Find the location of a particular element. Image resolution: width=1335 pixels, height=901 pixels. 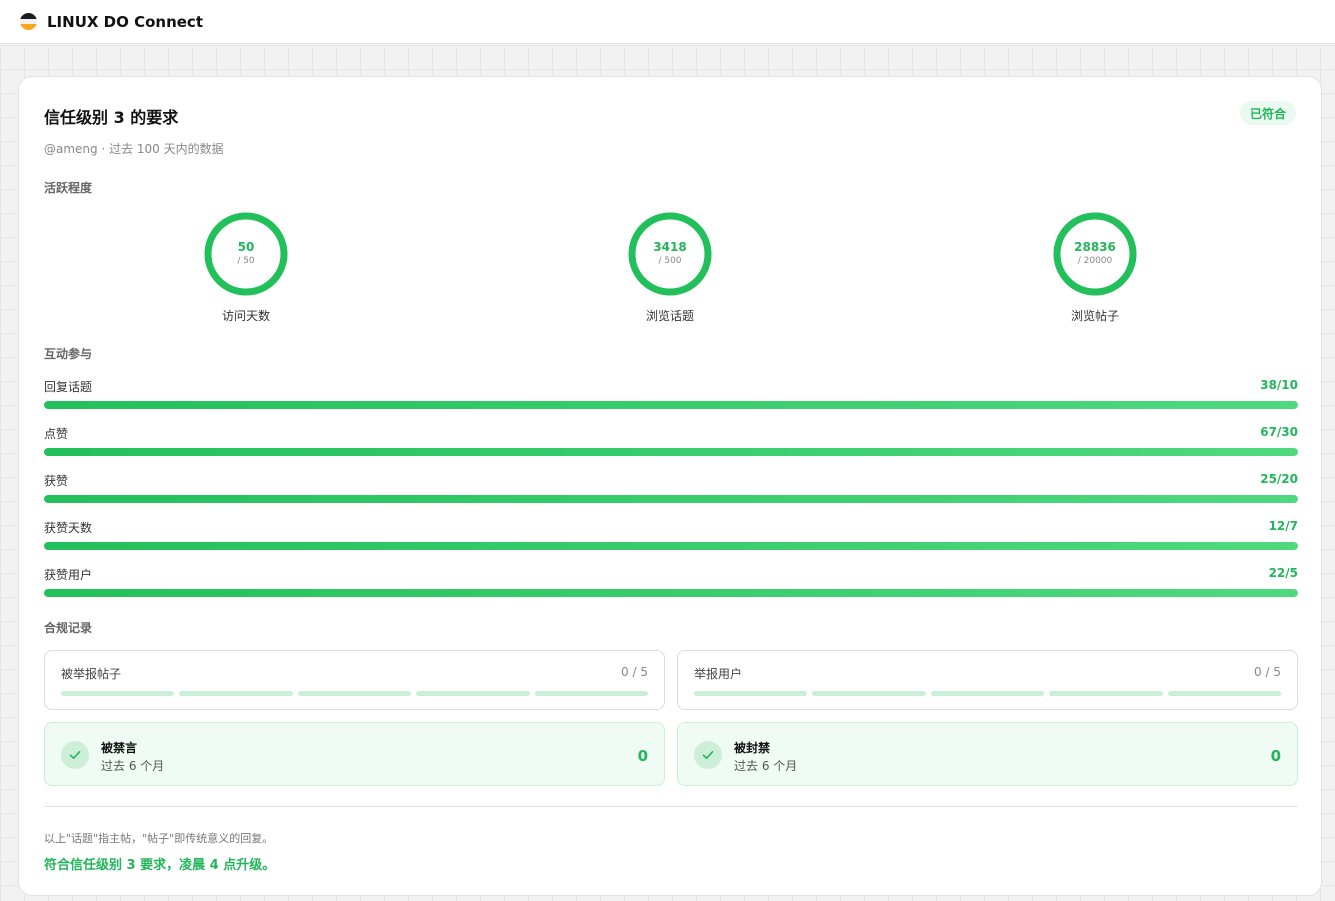

bar-value: 12/7 is located at coordinates (1283, 526).